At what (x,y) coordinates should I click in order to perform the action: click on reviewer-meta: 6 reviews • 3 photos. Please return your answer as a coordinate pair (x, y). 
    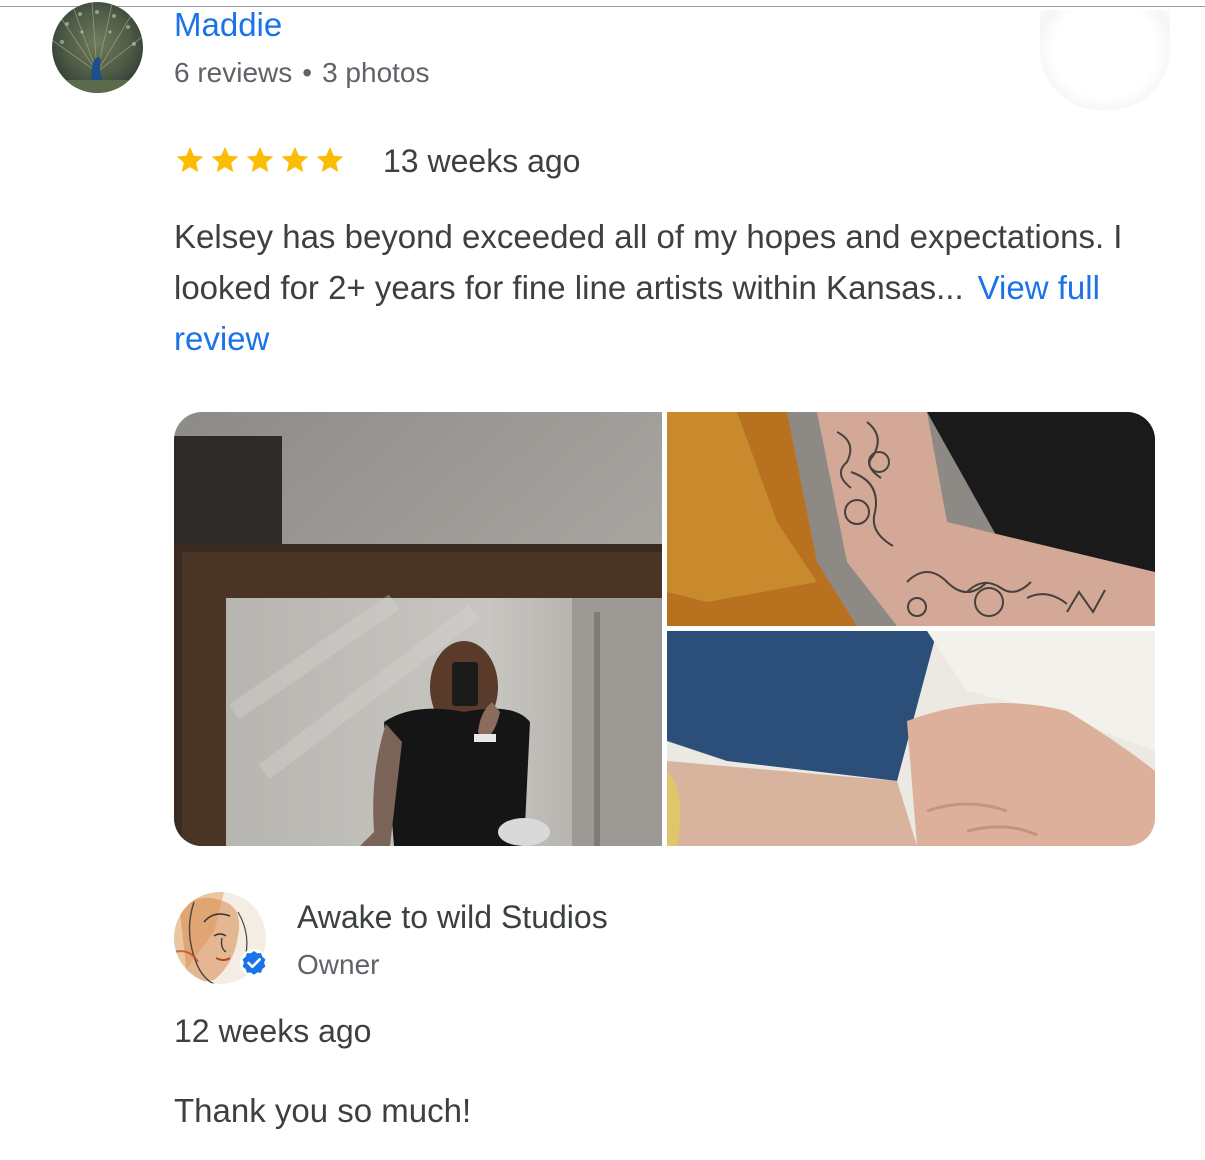
    Looking at the image, I should click on (302, 73).